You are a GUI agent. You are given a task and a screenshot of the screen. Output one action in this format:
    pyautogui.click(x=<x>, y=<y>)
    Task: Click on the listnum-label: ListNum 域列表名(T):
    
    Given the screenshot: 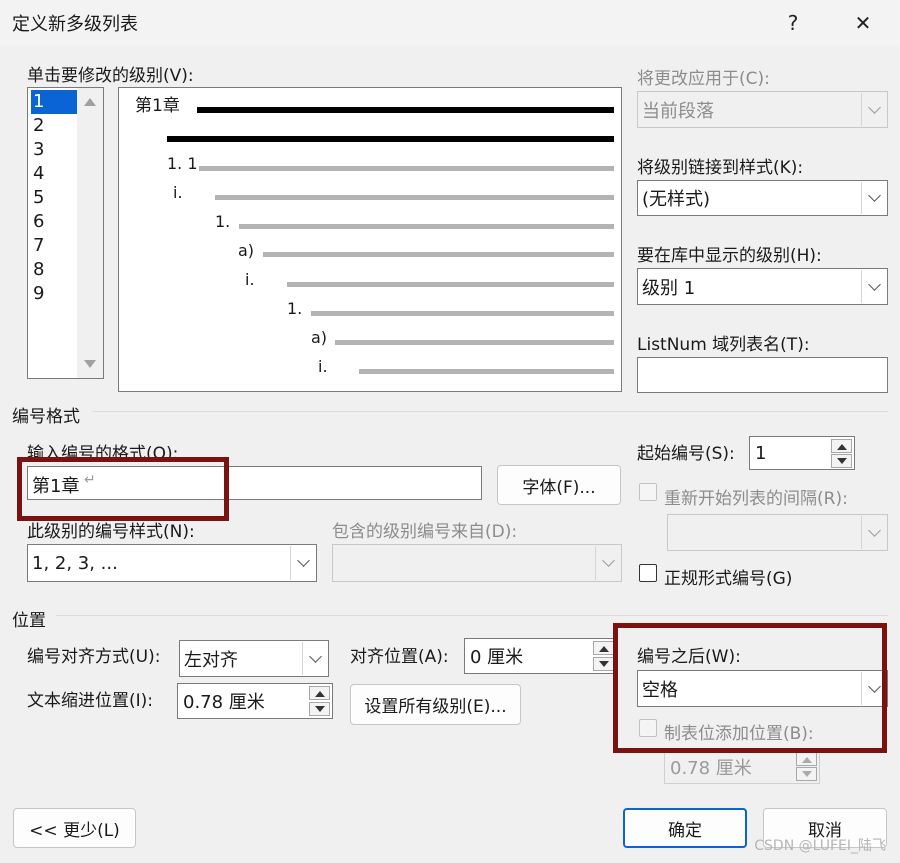 What is the action you would take?
    pyautogui.click(x=723, y=345)
    